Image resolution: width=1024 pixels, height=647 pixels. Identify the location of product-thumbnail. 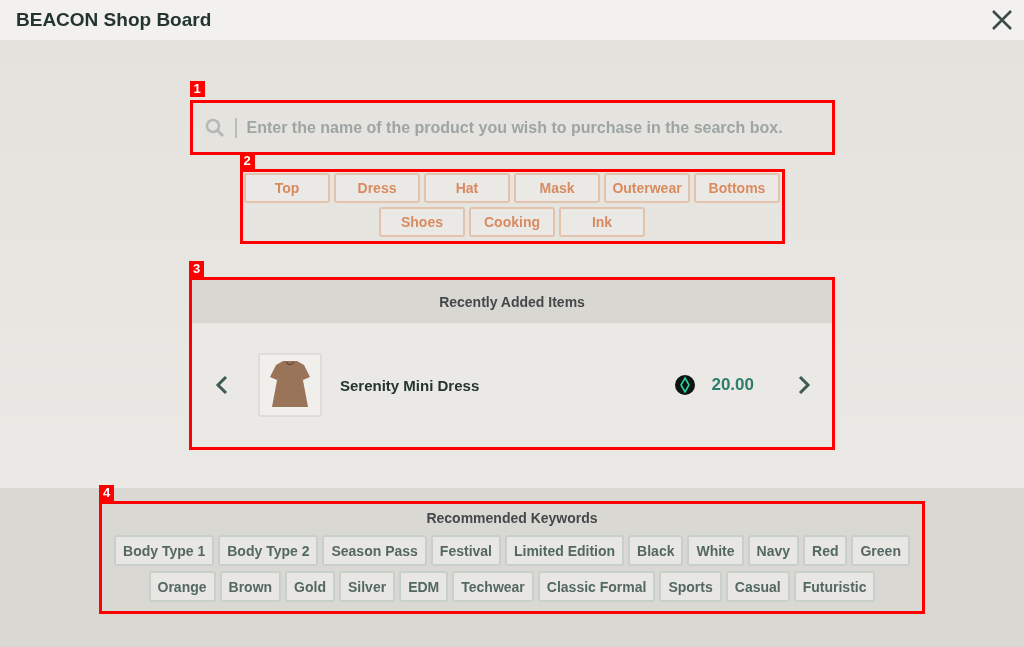
(290, 385).